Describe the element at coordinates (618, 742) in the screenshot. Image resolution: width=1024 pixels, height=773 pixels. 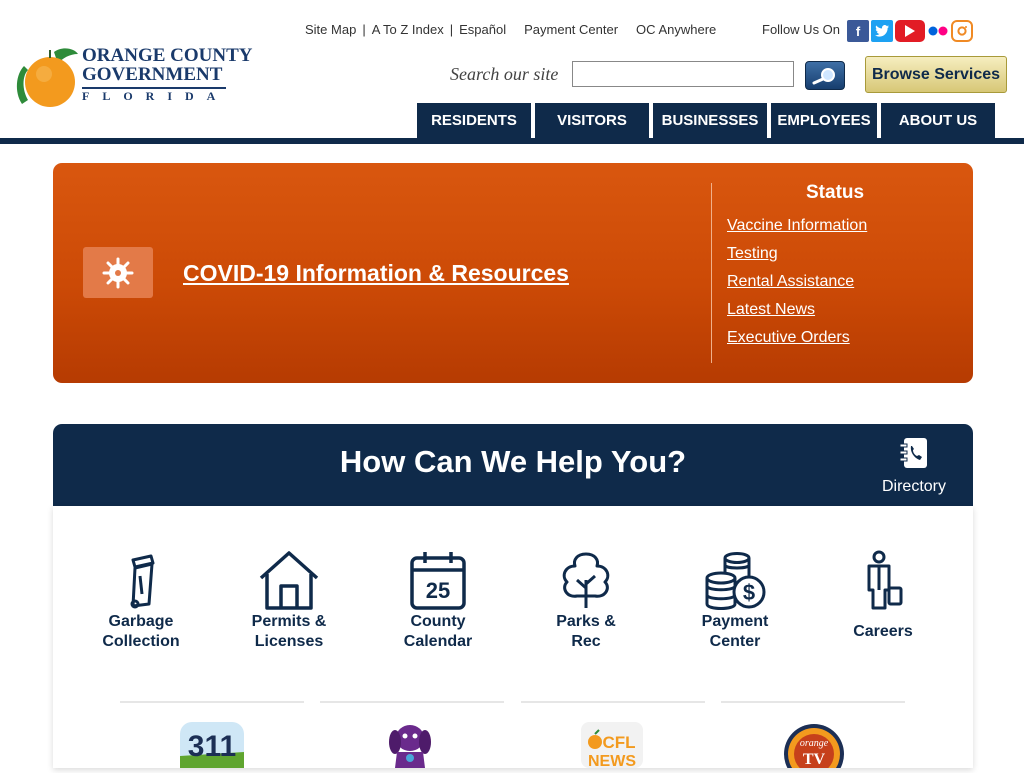
I see `svg-text: CFL` at that location.